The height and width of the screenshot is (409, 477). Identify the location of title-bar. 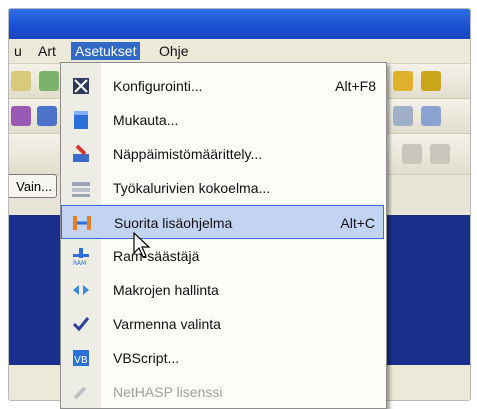
(239, 24).